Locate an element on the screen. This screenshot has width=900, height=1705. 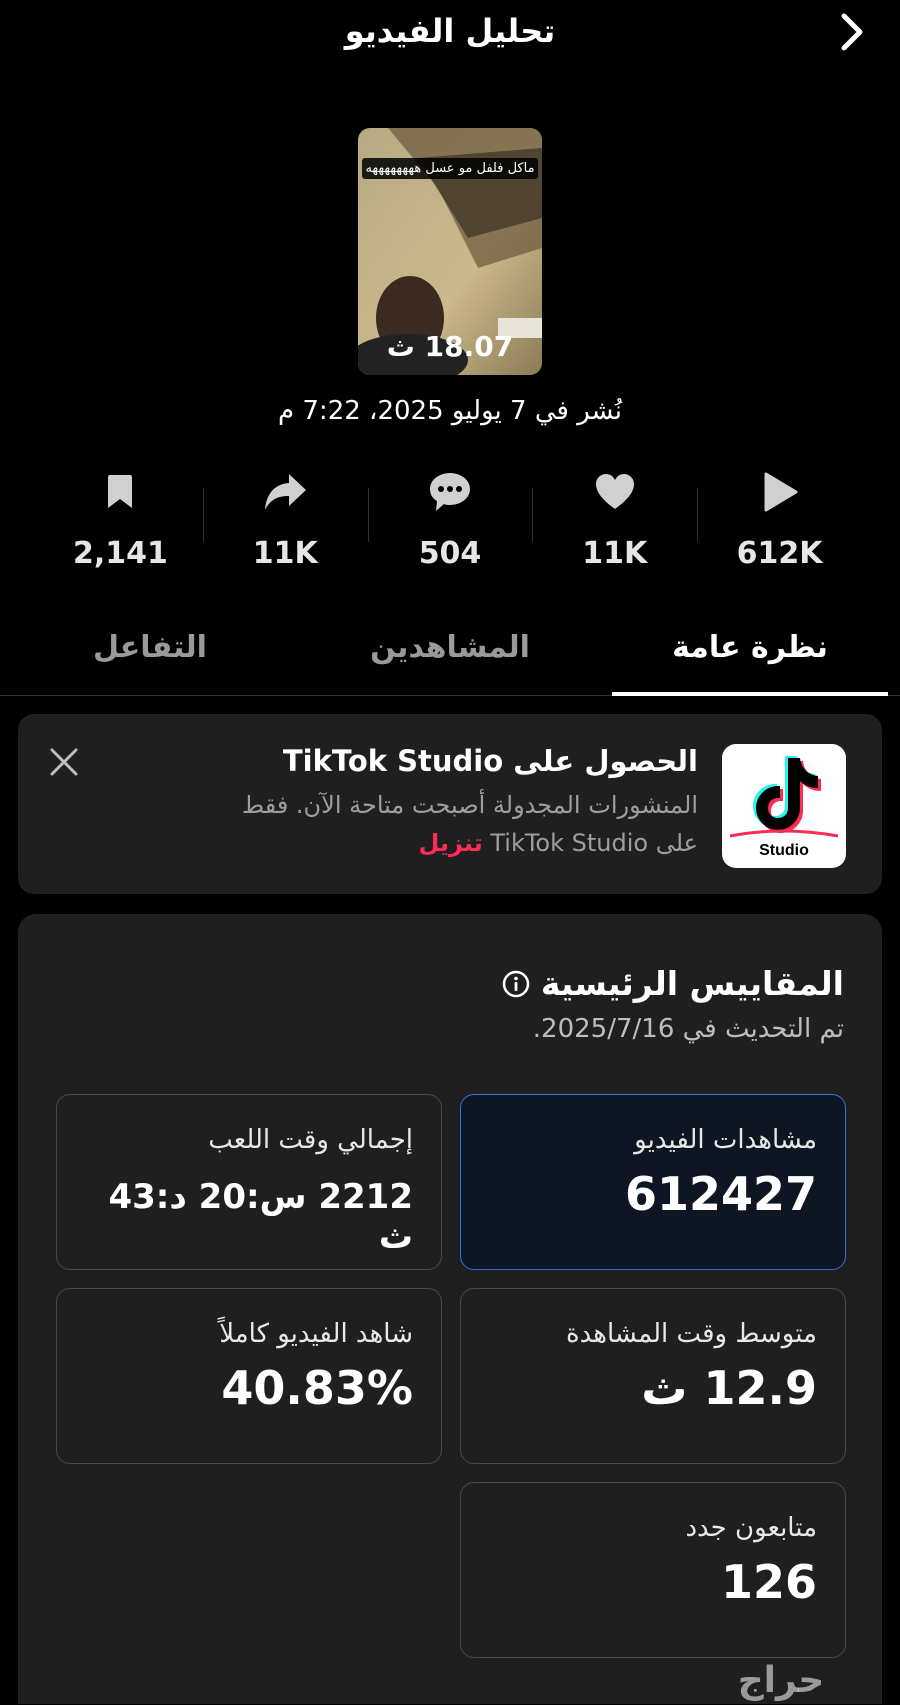
card-value: 12.9 ث is located at coordinates (729, 1388).